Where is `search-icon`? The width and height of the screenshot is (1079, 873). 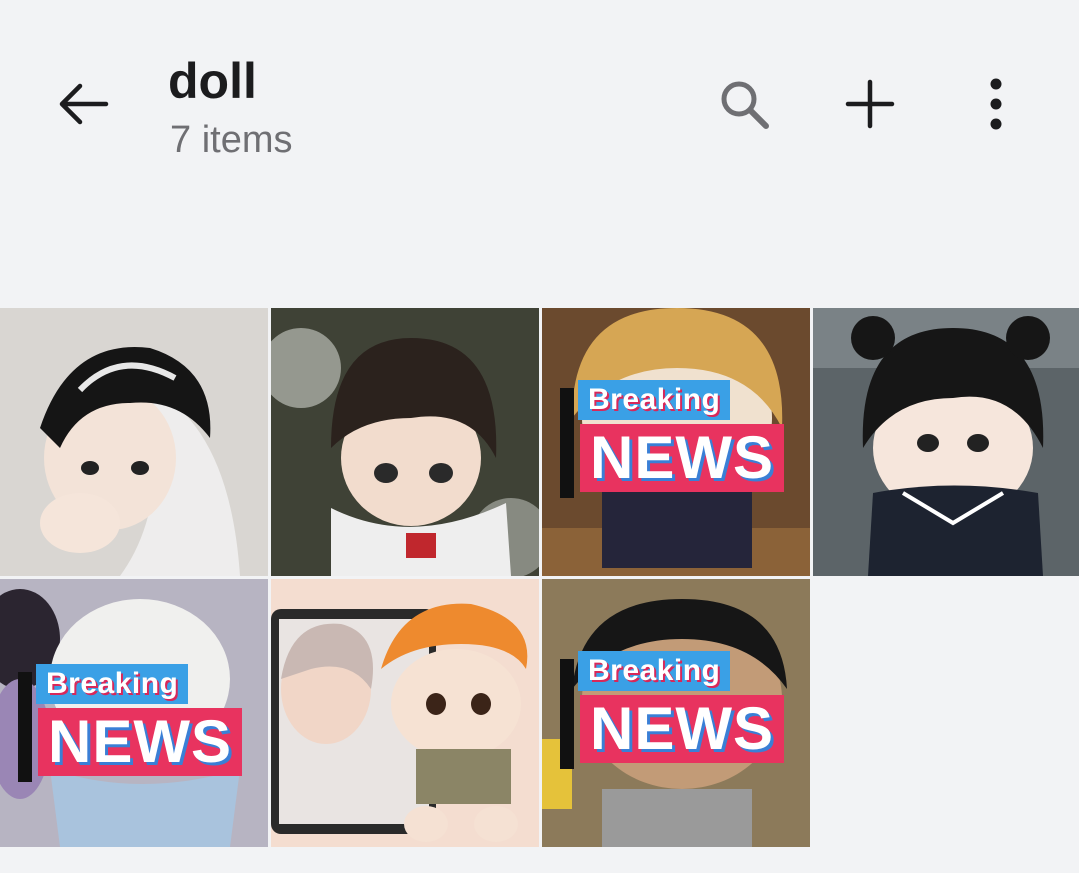 search-icon is located at coordinates (745, 105).